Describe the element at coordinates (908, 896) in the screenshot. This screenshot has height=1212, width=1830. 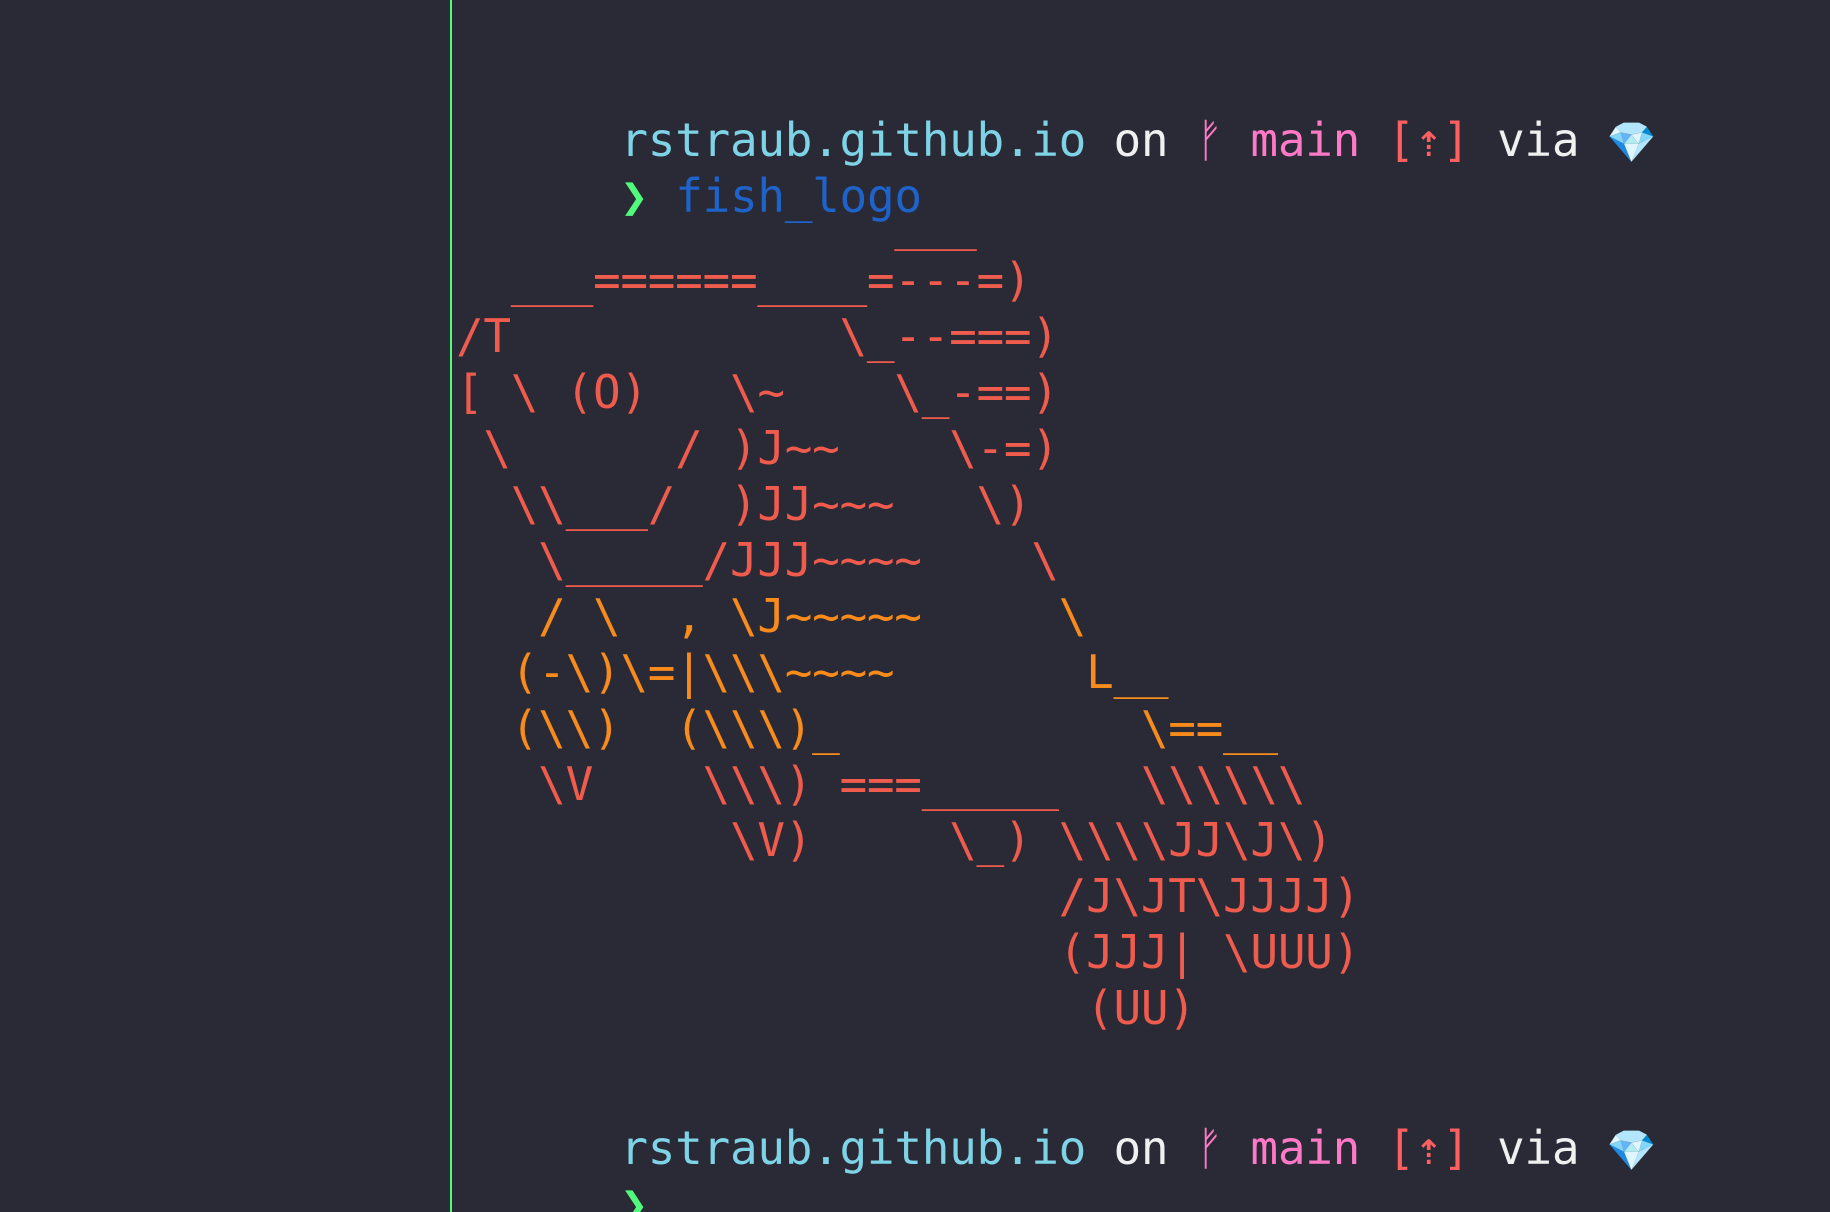
I see `fish-logo-line: /J\JT\JJJJ)` at that location.